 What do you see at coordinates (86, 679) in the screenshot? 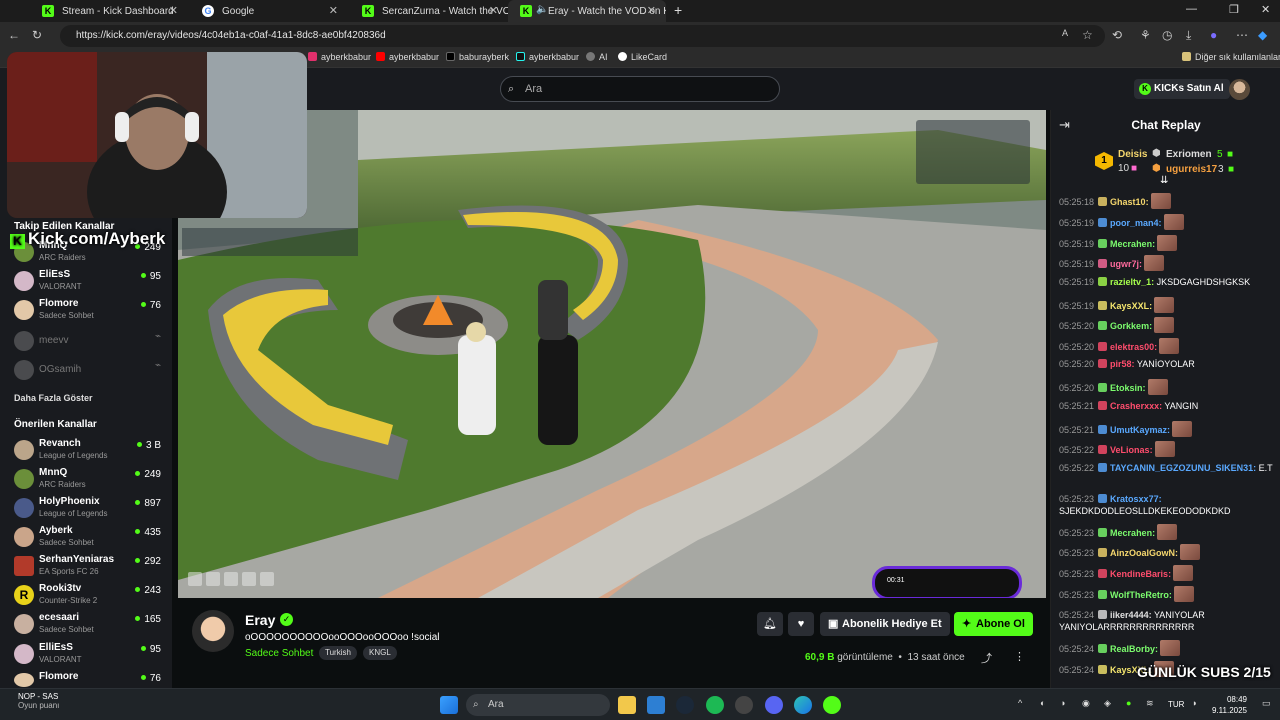
I see `sidebar-channel-flomore-rec: Flomore 76` at bounding box center [86, 679].